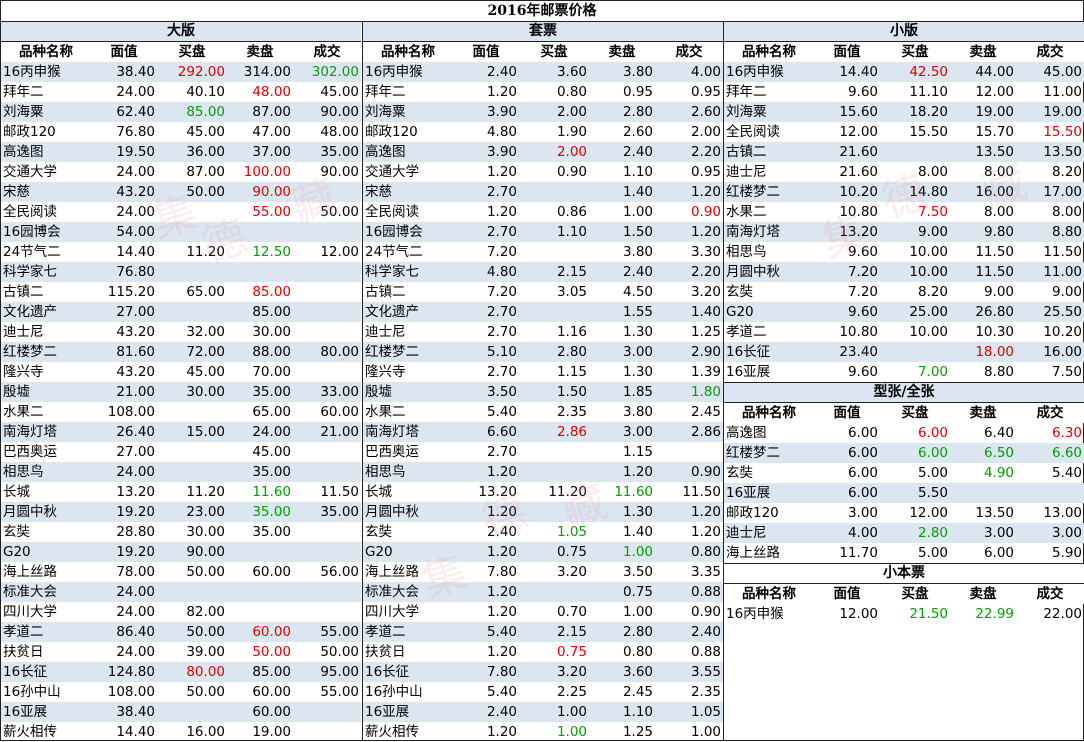 Image resolution: width=1084 pixels, height=742 pixels. What do you see at coordinates (408, 592) in the screenshot?
I see `stamp-name-cell: 标准大会` at bounding box center [408, 592].